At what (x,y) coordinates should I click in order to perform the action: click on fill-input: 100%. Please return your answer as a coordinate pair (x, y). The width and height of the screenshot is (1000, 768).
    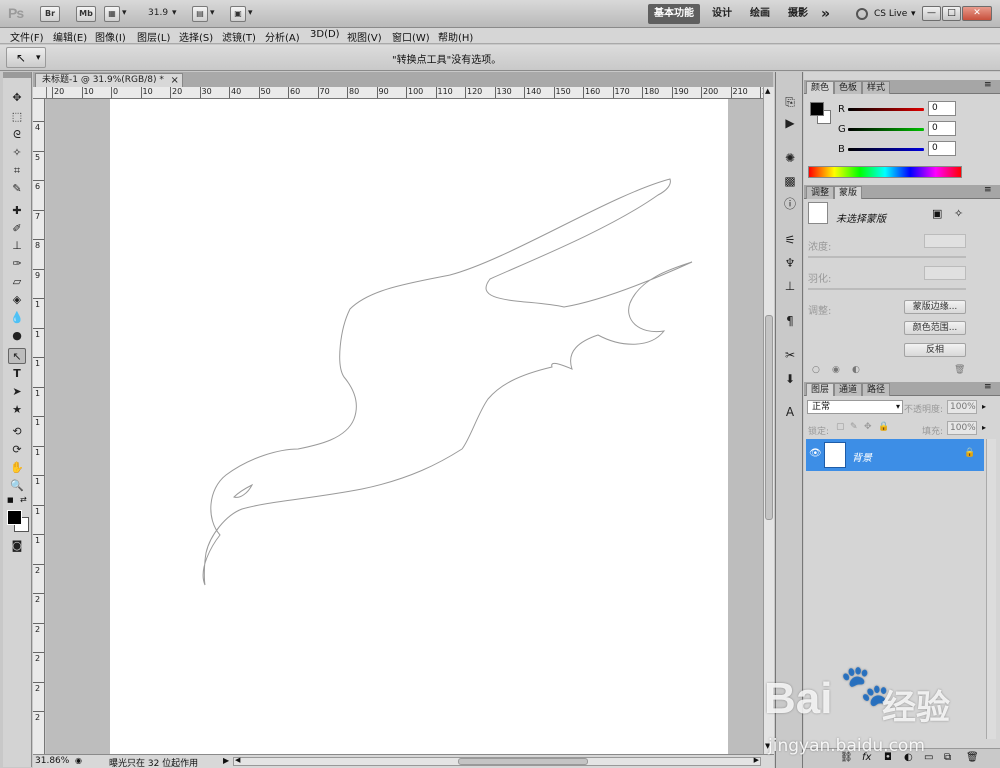
    Looking at the image, I should click on (962, 428).